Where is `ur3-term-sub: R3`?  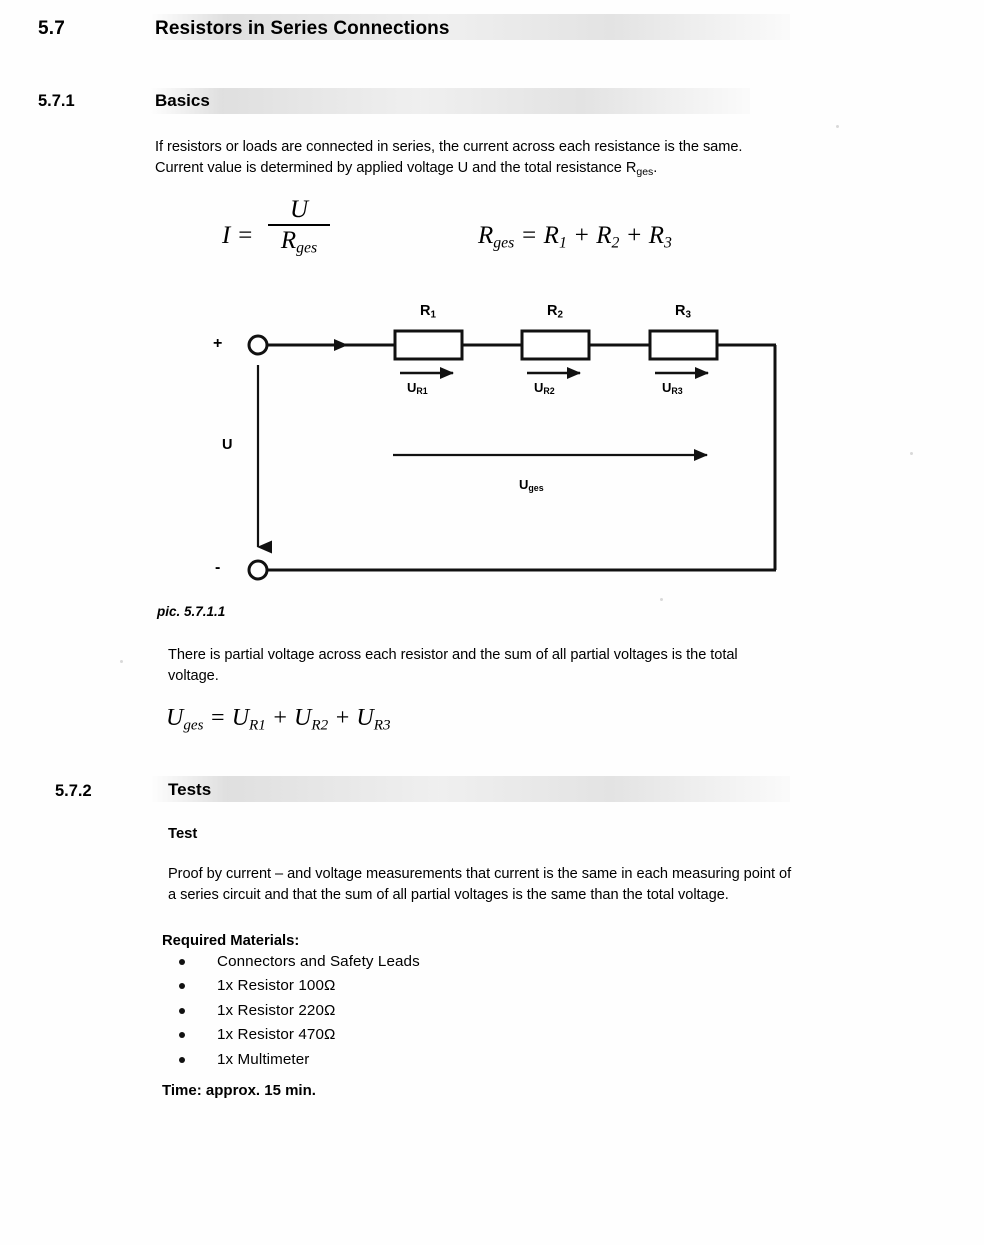
ur3-term-sub: R3 is located at coordinates (382, 725).